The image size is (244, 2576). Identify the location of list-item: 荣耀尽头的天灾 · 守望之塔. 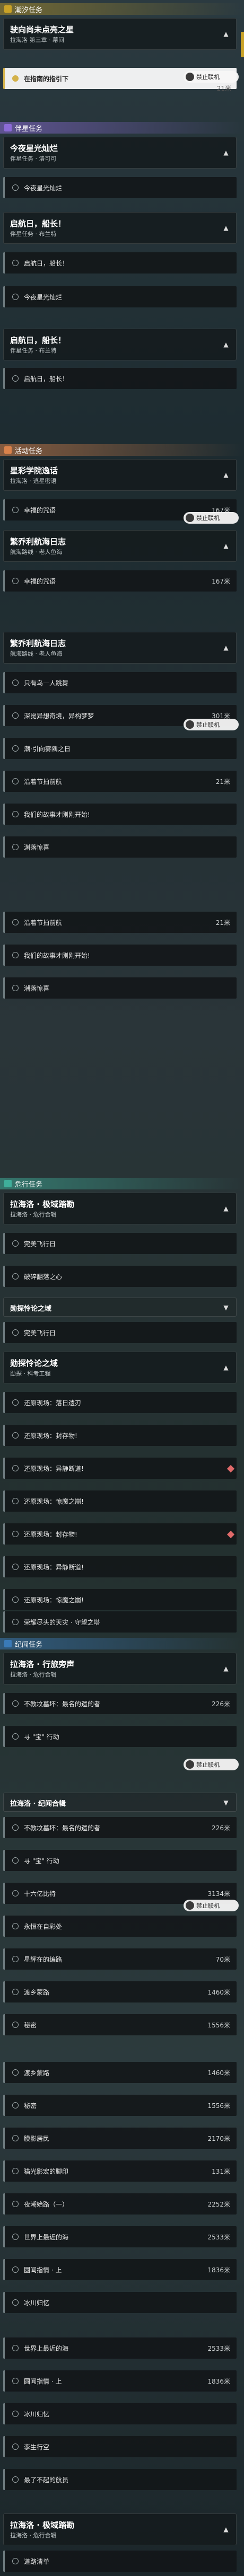
(120, 1622).